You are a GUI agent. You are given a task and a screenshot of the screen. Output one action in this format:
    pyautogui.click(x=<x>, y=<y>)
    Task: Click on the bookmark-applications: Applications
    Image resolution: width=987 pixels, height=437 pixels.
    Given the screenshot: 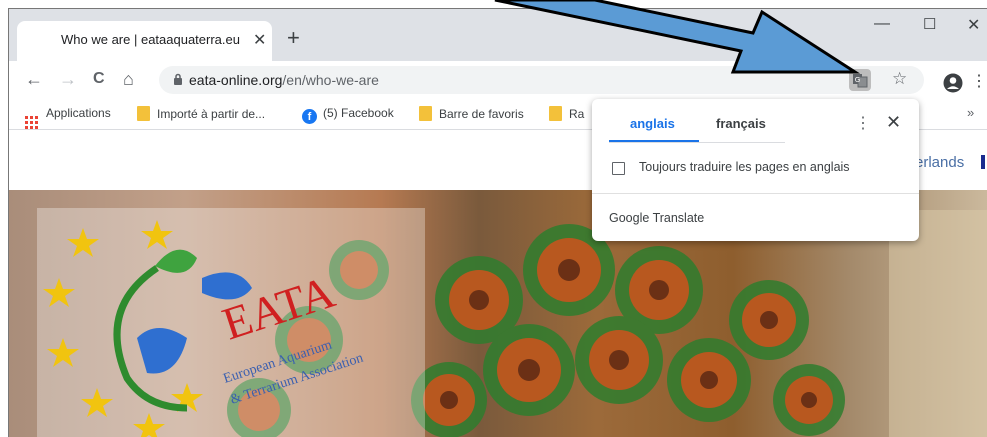 What is the action you would take?
    pyautogui.click(x=68, y=117)
    